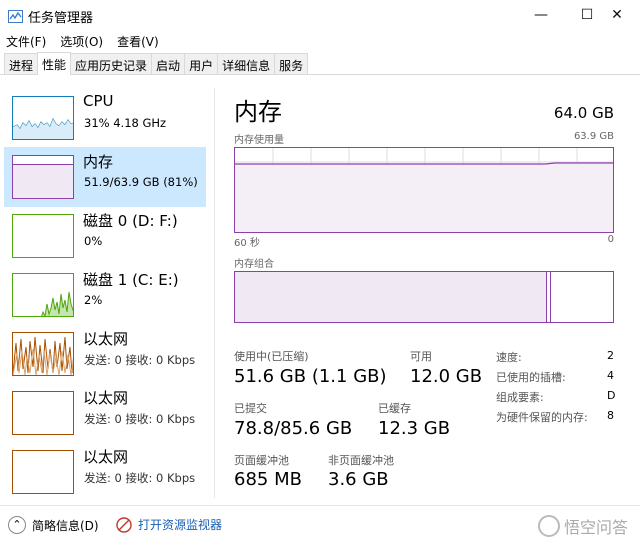 The height and width of the screenshot is (549, 640). I want to click on close-button: ✕, so click(617, 15).